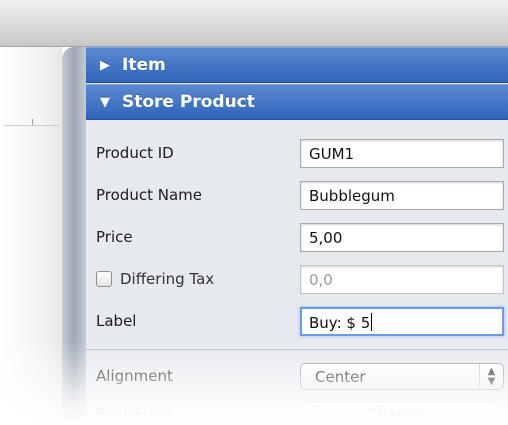 Image resolution: width=508 pixels, height=425 pixels. Describe the element at coordinates (297, 376) in the screenshot. I see `row-alignment: Alignment Center ▲ ▼` at that location.